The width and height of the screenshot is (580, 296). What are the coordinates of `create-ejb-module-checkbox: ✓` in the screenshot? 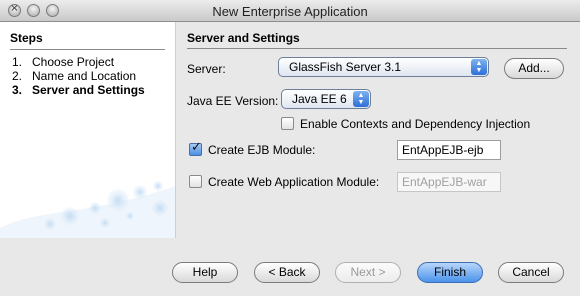 It's located at (195, 148).